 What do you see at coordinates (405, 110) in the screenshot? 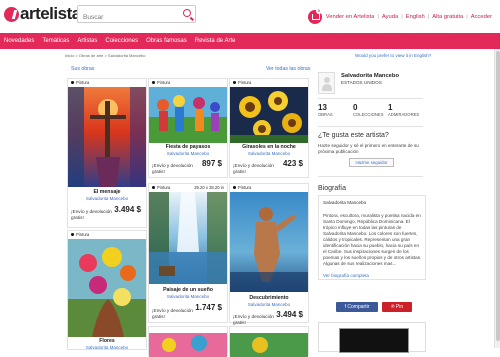
I see `stat-admirers: 1 ADMIRADORES` at bounding box center [405, 110].